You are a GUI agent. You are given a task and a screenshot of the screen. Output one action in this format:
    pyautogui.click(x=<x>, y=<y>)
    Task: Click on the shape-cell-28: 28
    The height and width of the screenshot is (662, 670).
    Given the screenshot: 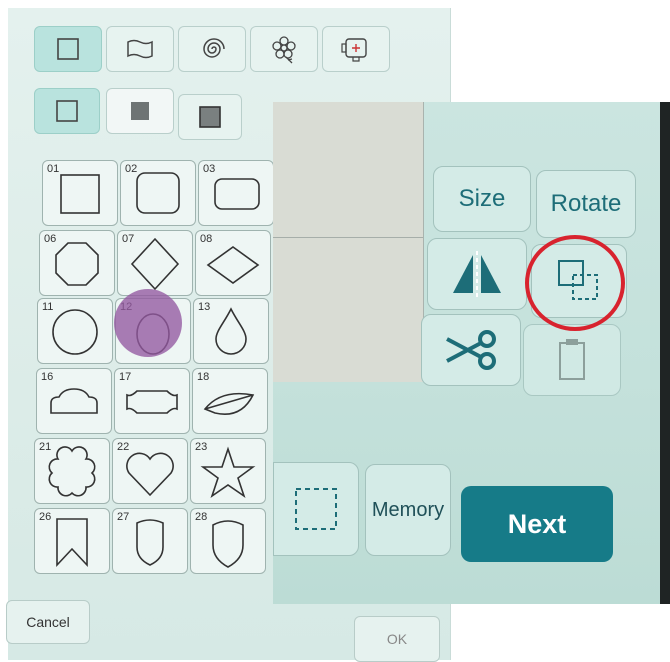 What is the action you would take?
    pyautogui.click(x=228, y=541)
    